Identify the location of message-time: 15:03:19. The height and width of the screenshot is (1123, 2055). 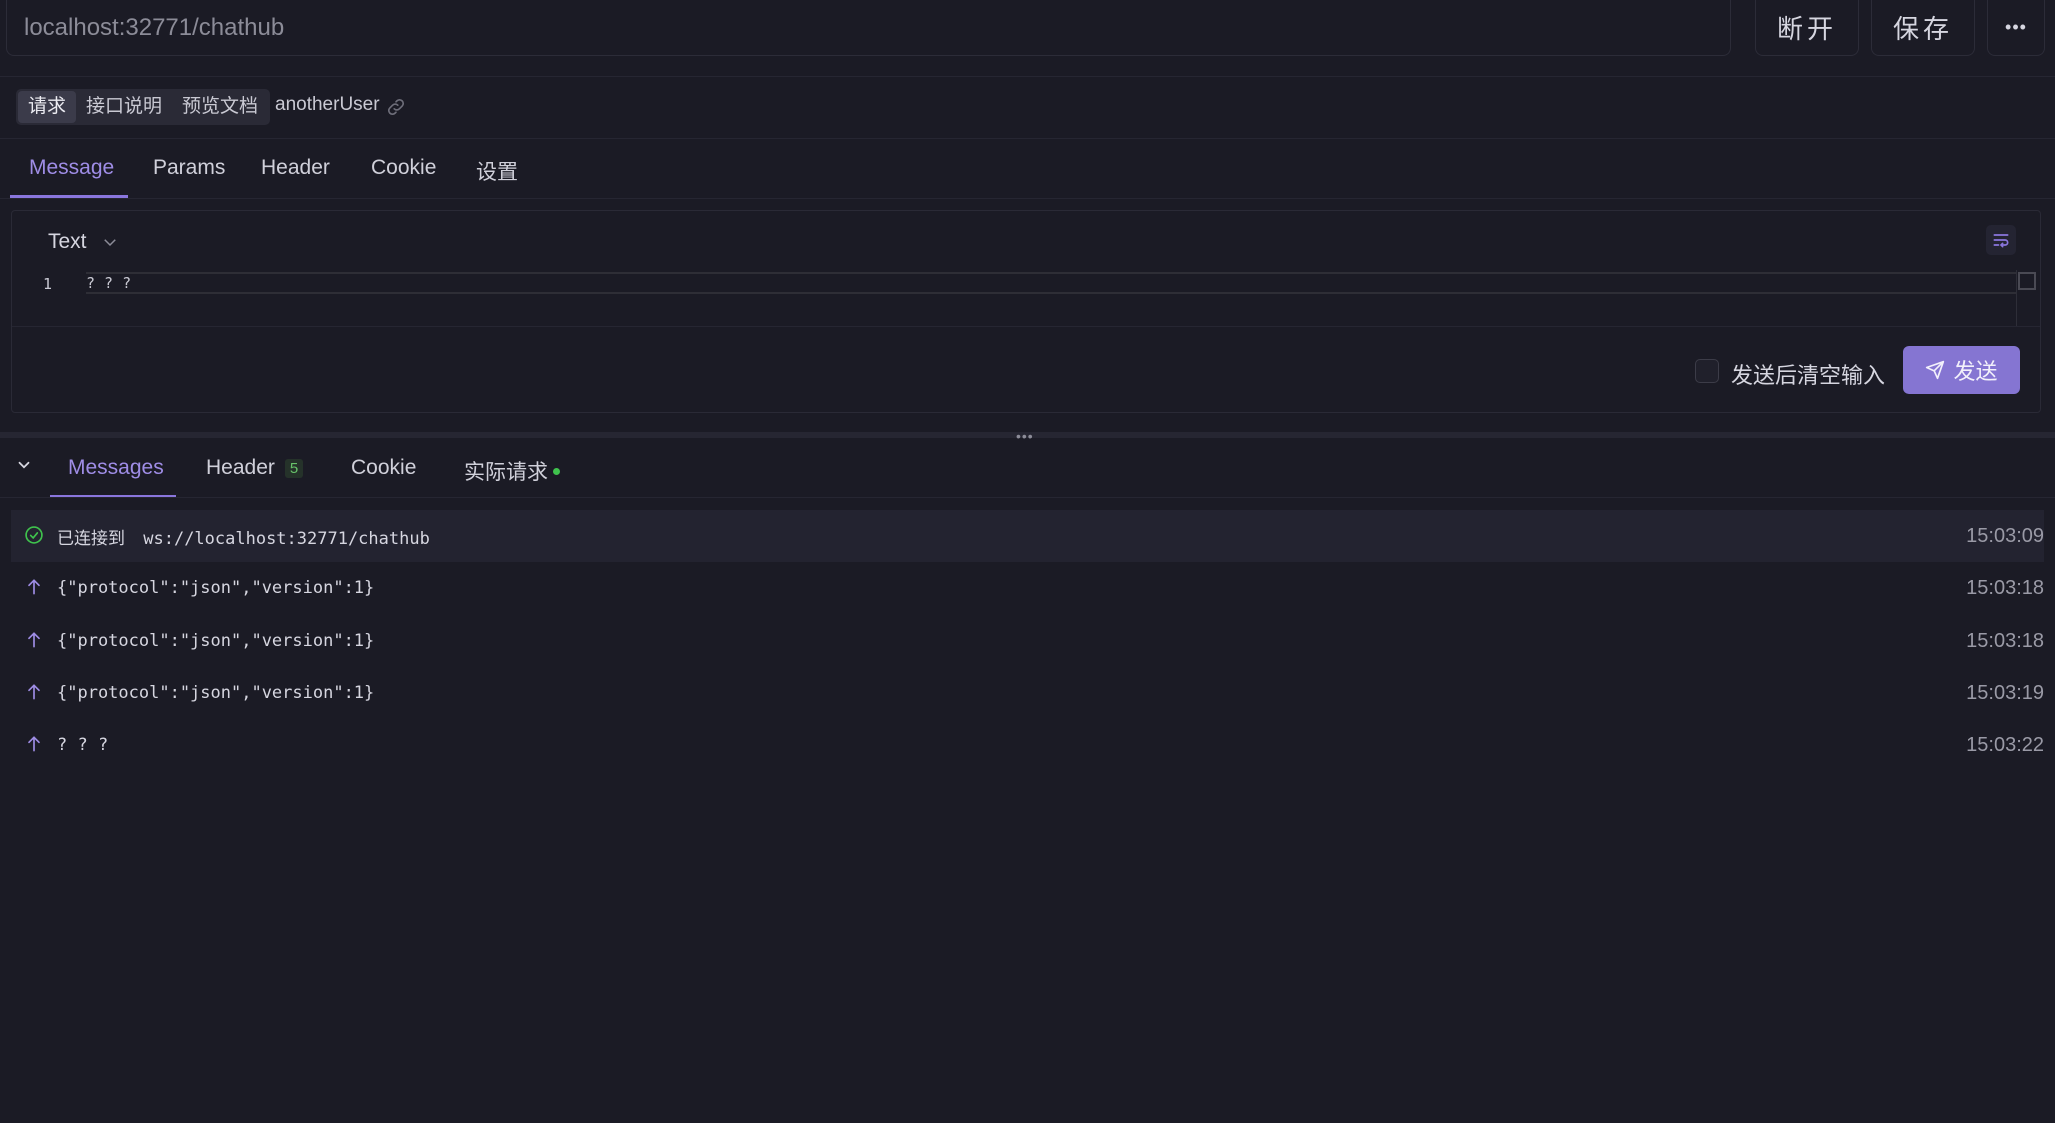
(2005, 692).